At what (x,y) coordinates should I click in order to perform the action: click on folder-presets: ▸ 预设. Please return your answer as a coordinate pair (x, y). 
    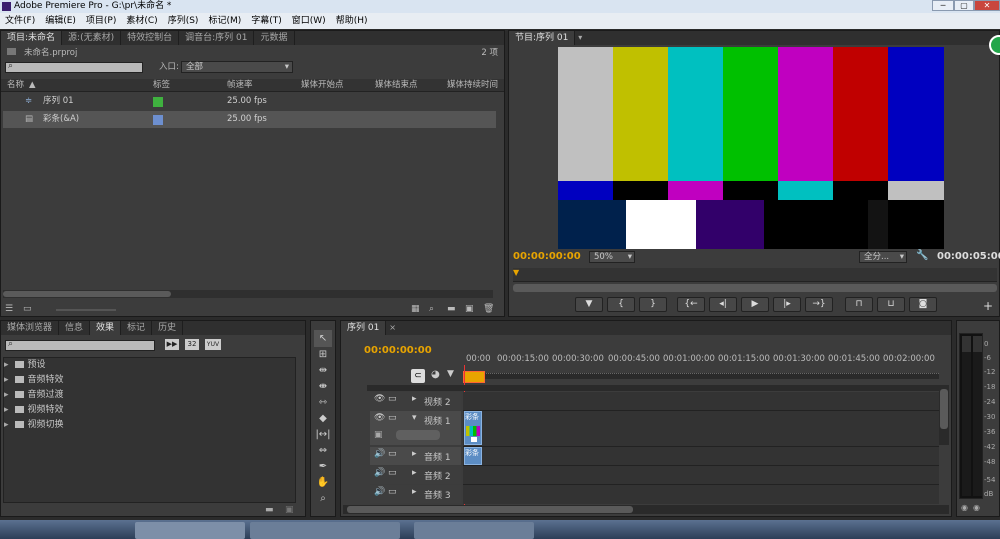
    Looking at the image, I should click on (149, 365).